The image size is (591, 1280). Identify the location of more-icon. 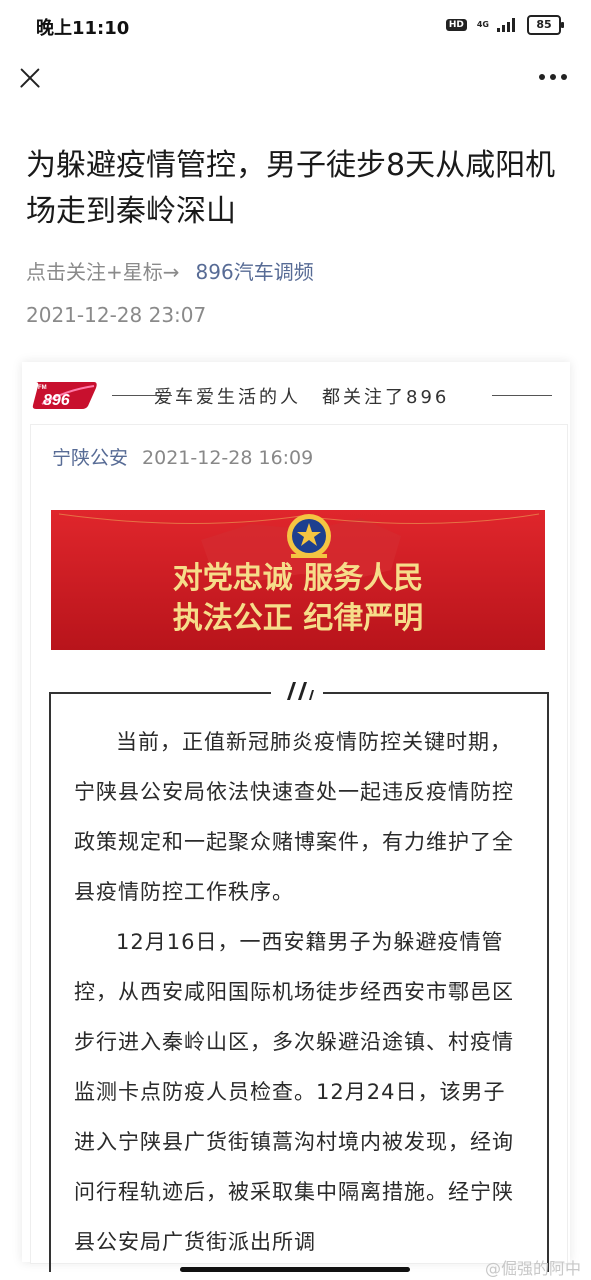
(553, 77).